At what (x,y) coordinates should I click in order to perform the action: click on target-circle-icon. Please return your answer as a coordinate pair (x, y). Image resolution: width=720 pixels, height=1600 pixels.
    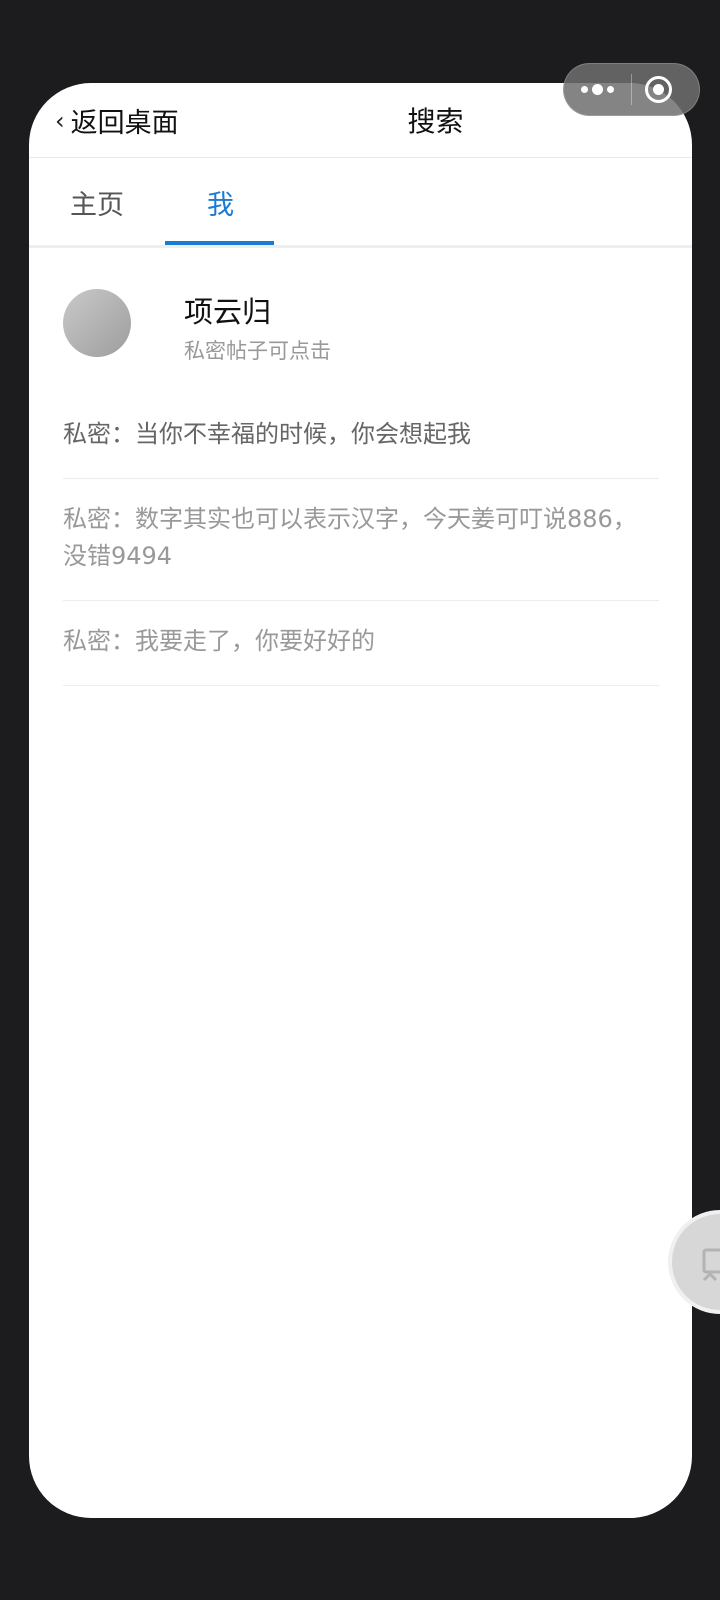
    Looking at the image, I should click on (658, 89).